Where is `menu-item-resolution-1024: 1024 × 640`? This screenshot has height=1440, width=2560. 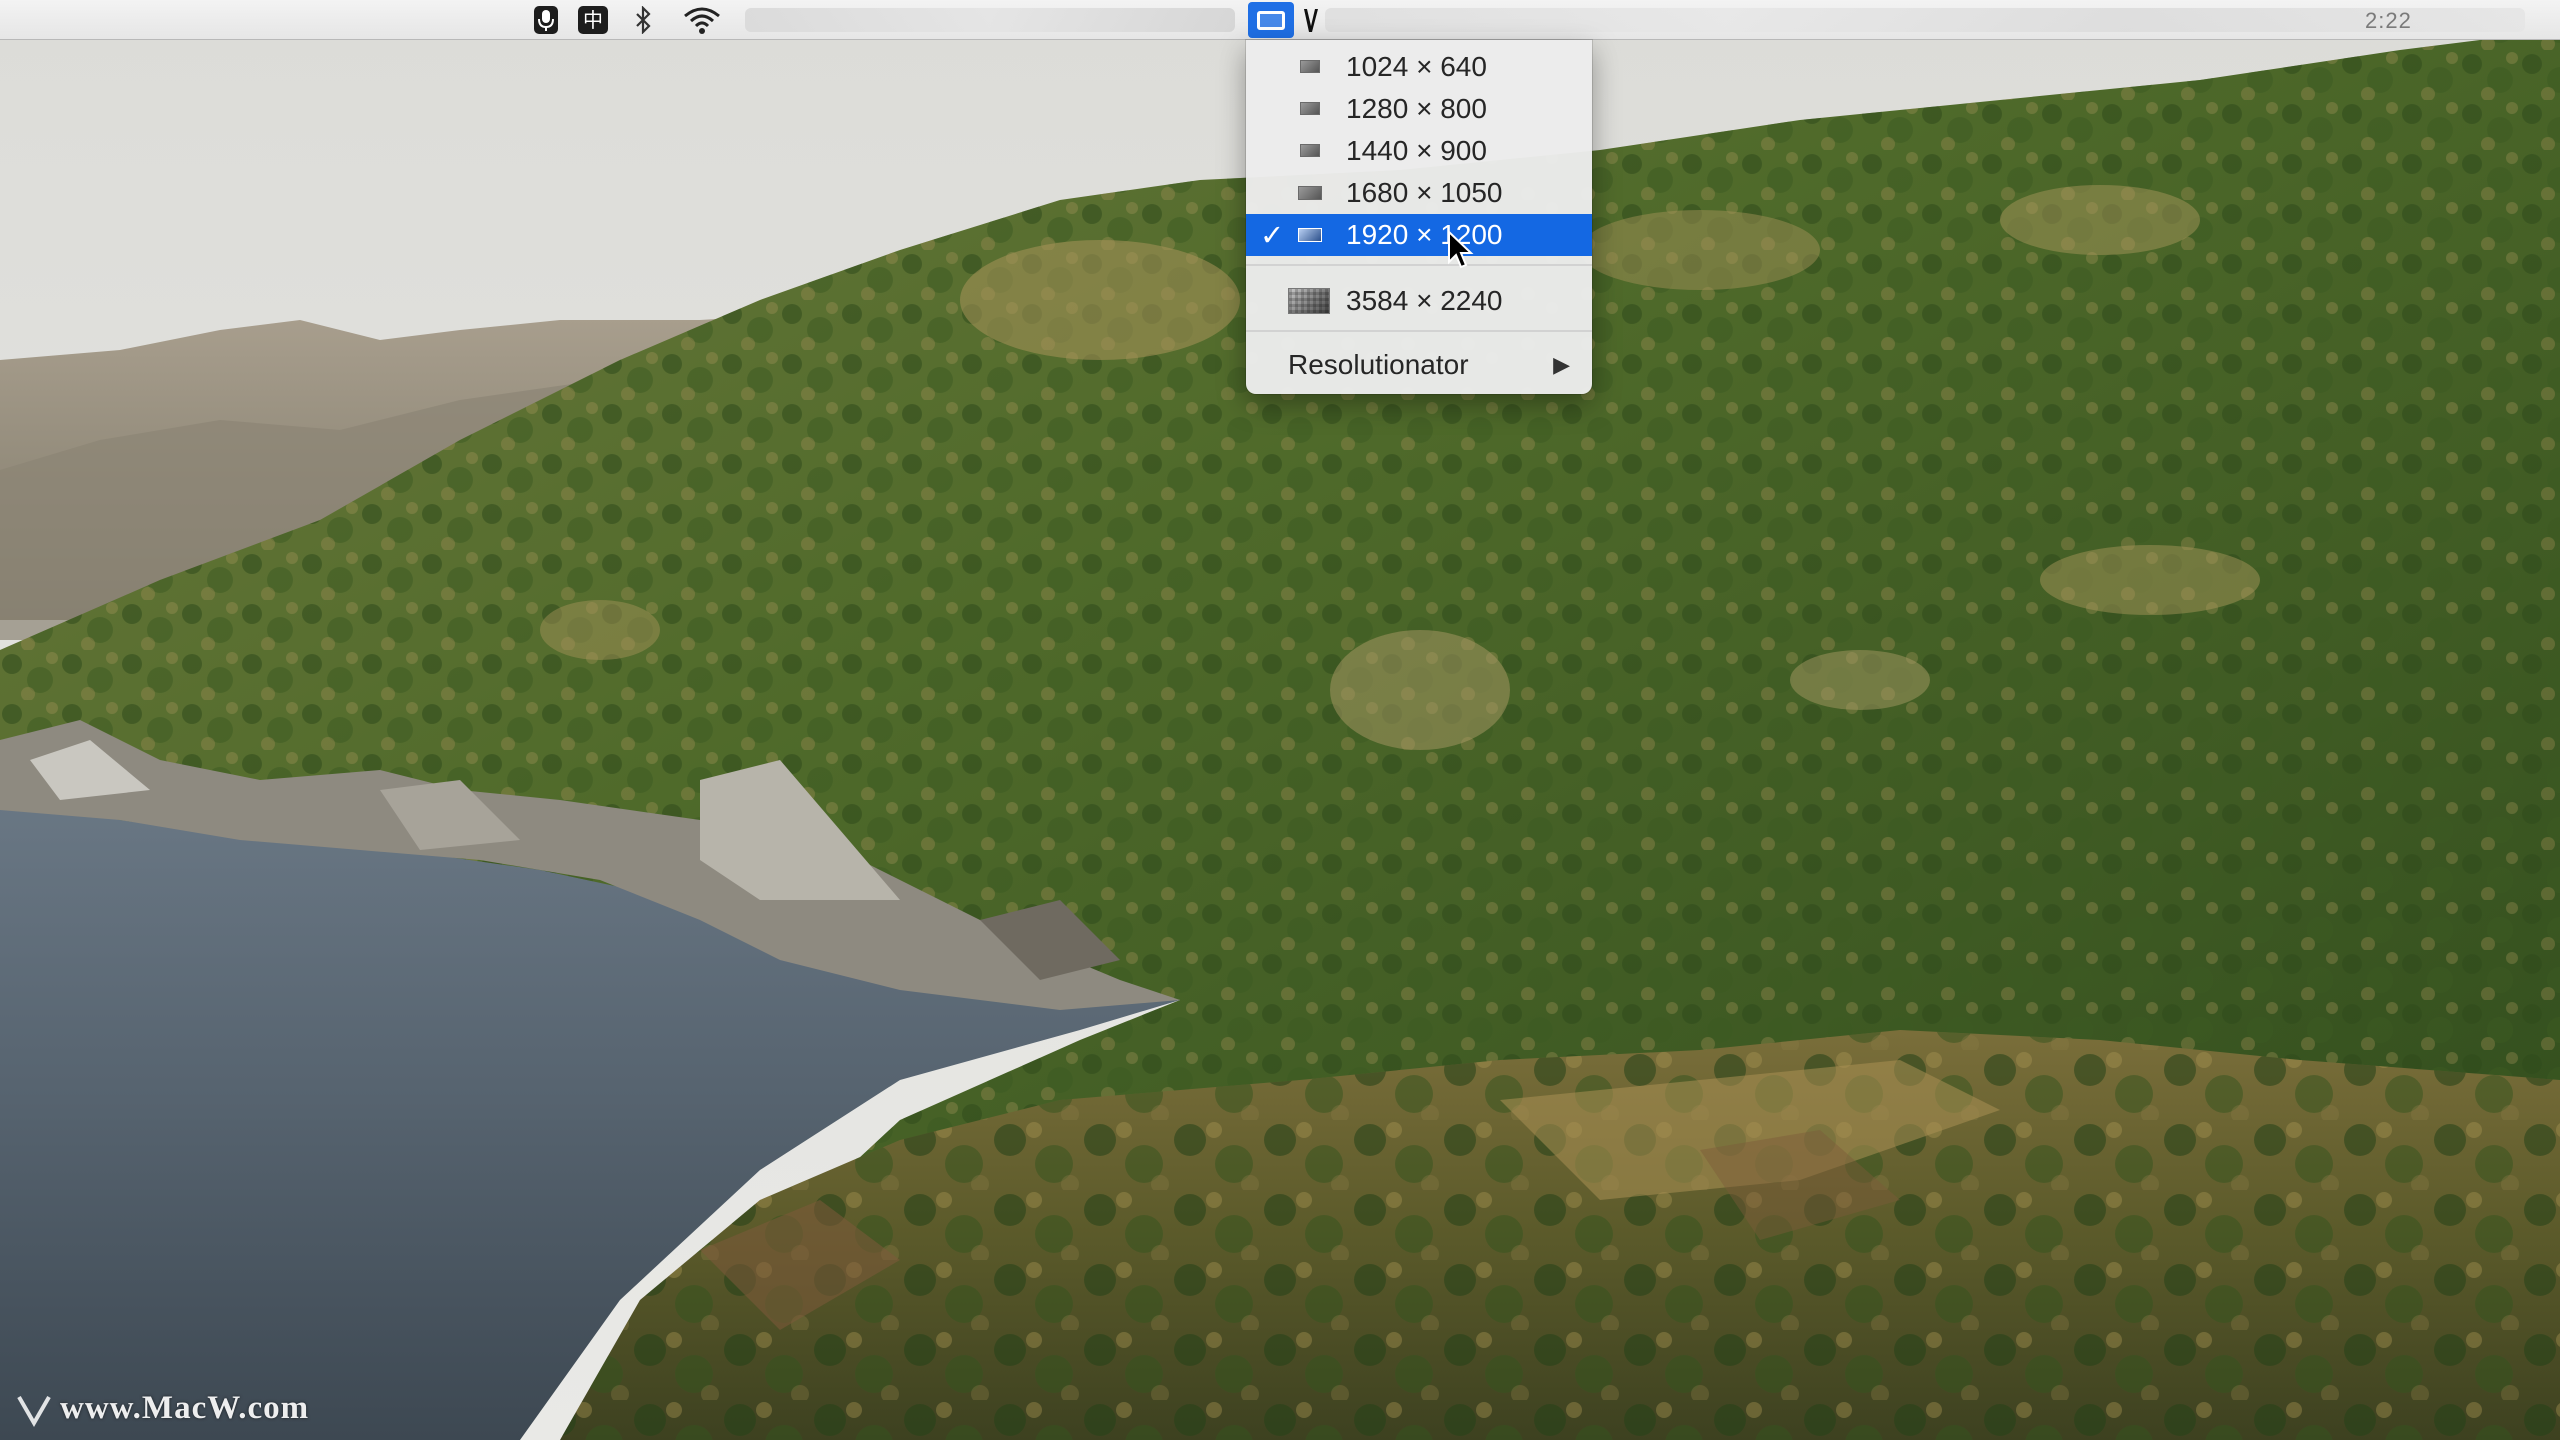 menu-item-resolution-1024: 1024 × 640 is located at coordinates (1419, 67).